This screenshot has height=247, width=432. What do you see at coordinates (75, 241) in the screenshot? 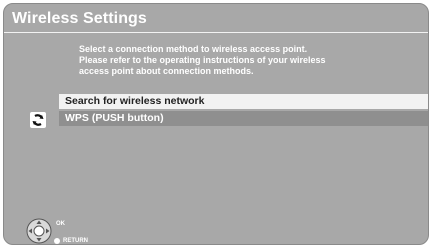
I see `return-label: RETURN` at bounding box center [75, 241].